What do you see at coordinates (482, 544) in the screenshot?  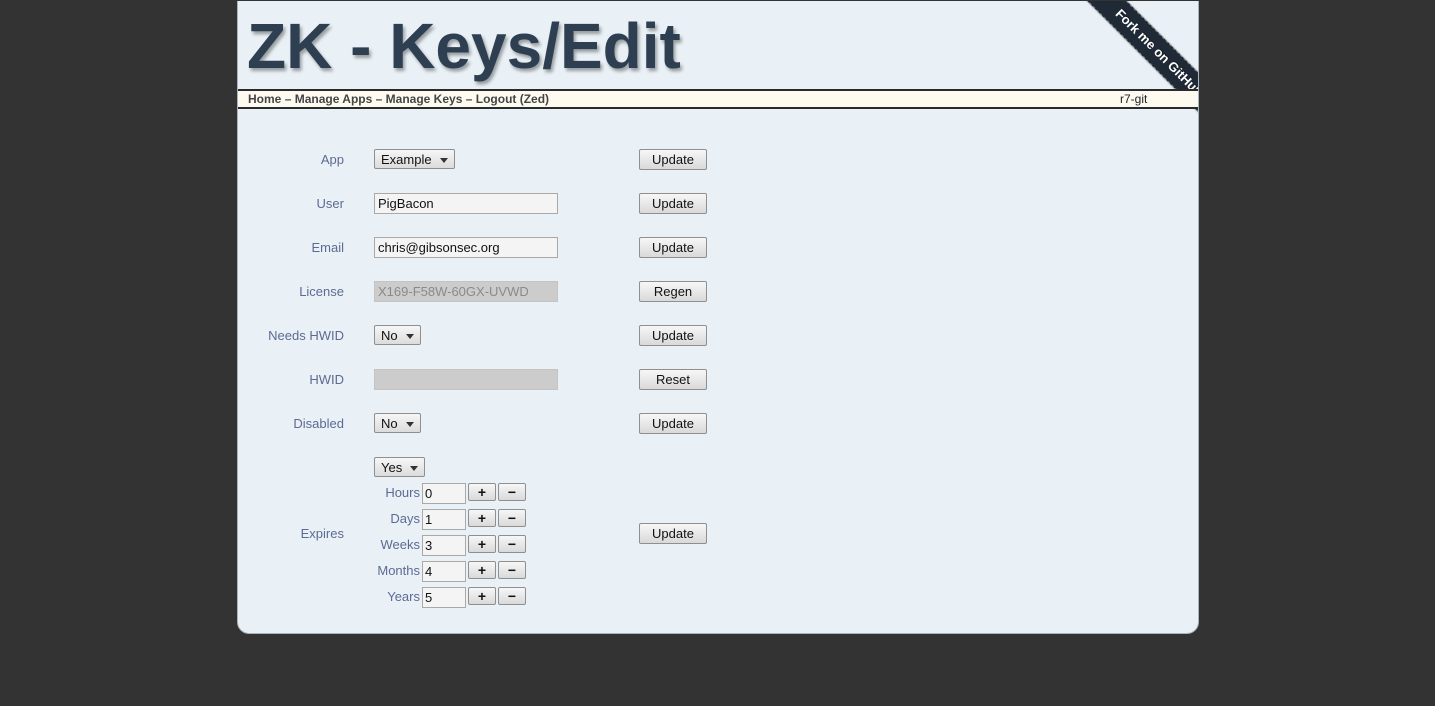 I see `weeks-increment-button: +` at bounding box center [482, 544].